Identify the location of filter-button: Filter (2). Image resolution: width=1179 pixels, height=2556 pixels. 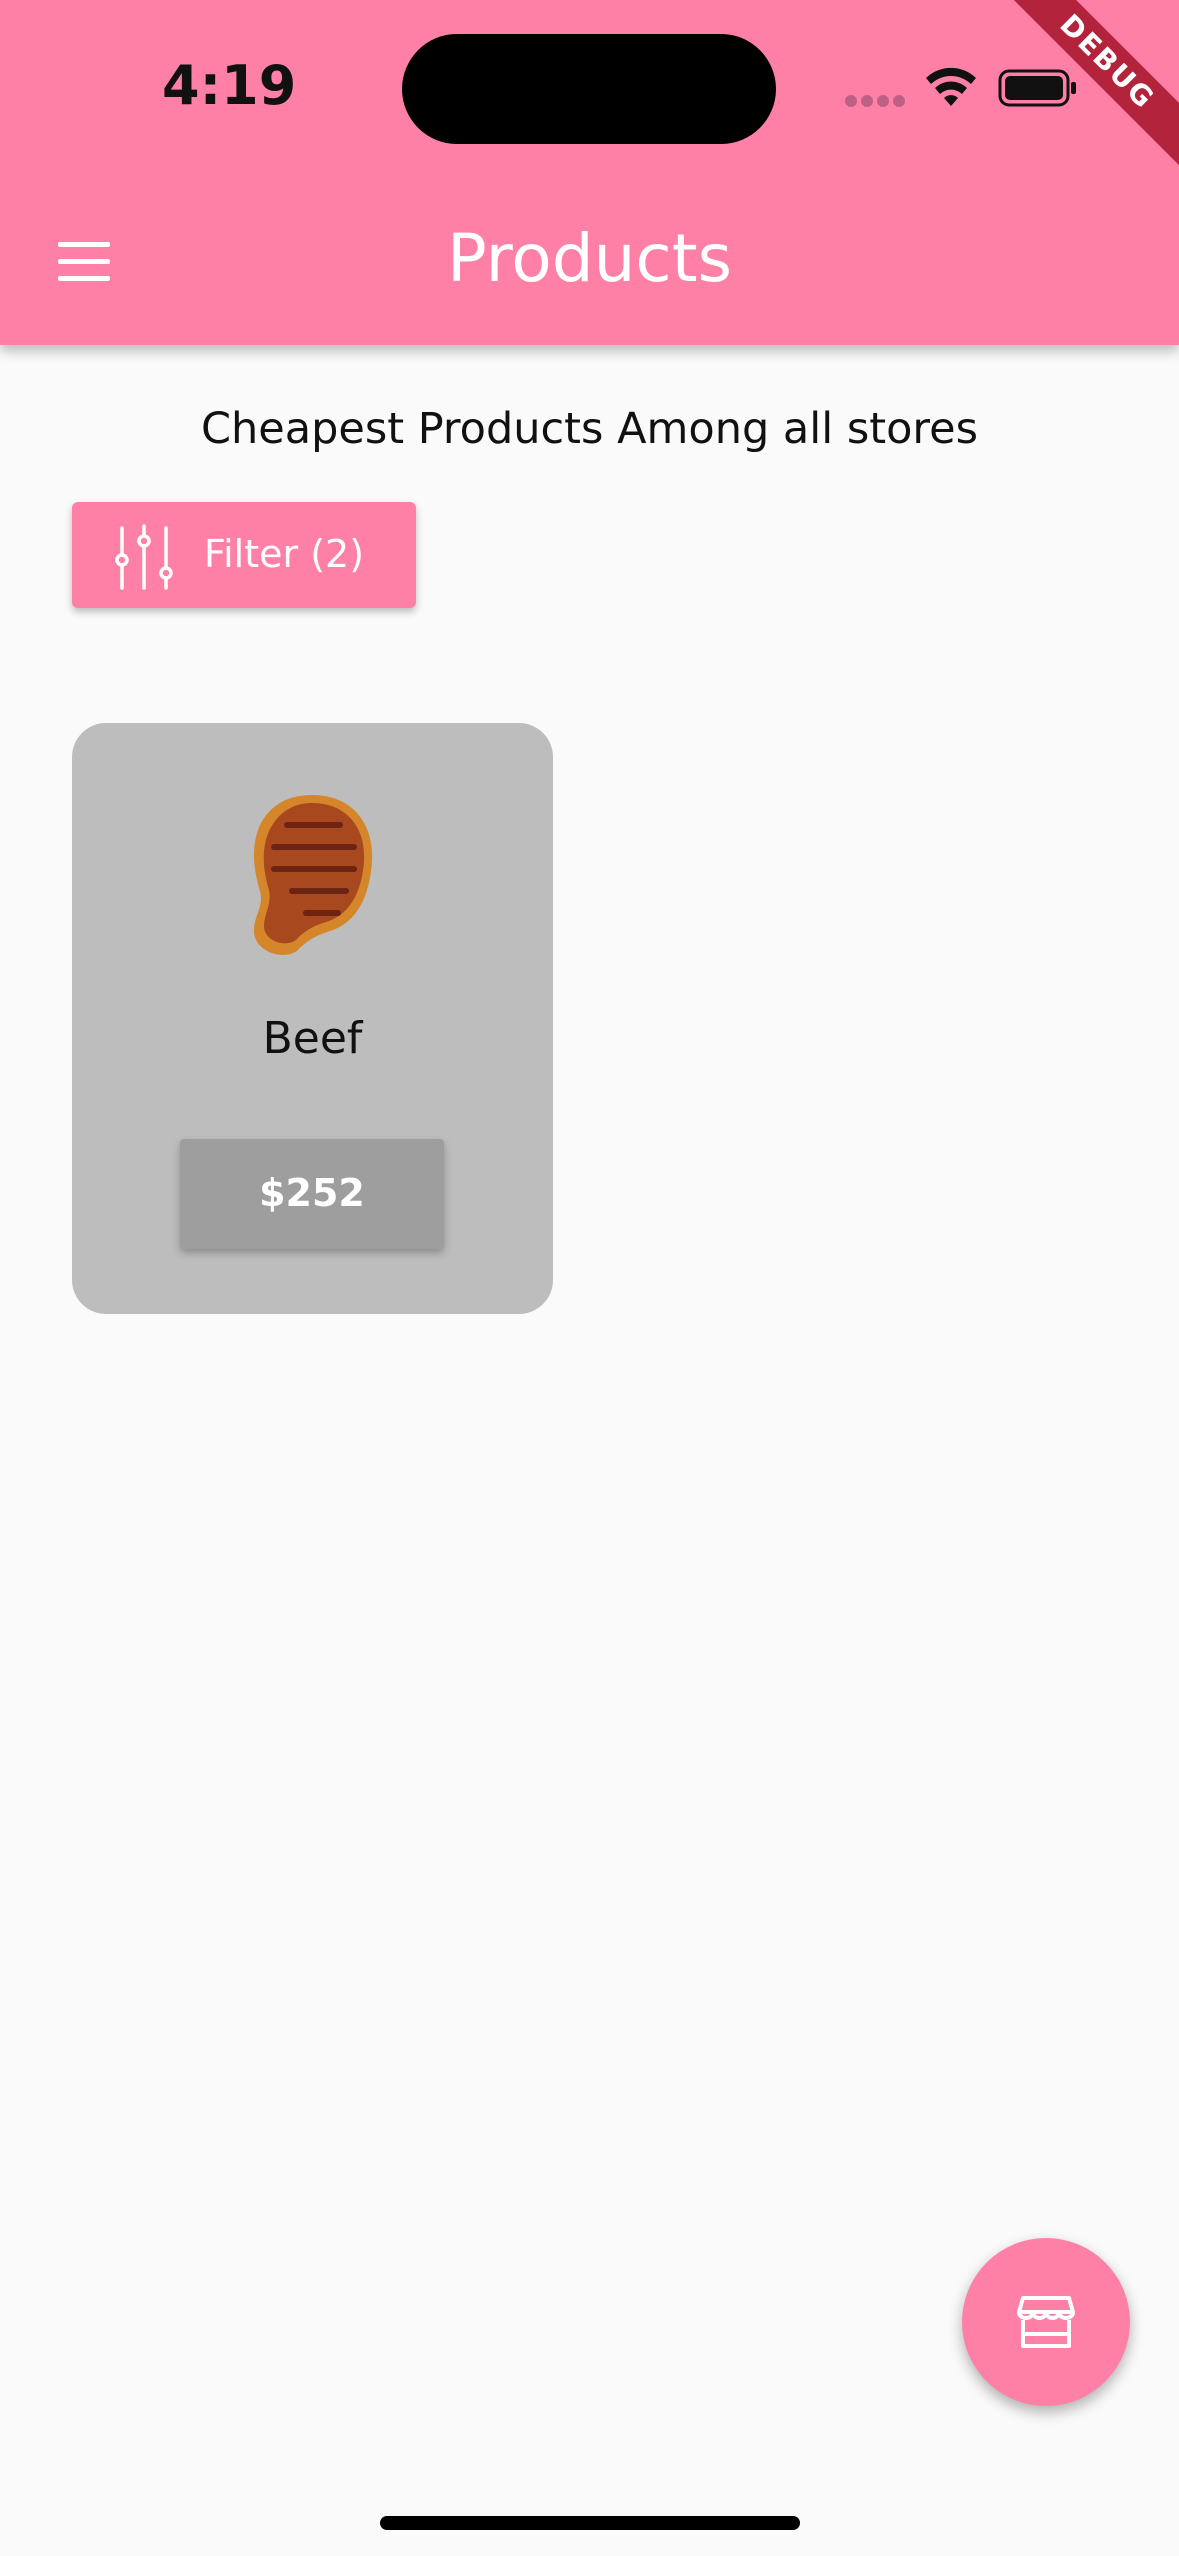
(244, 555).